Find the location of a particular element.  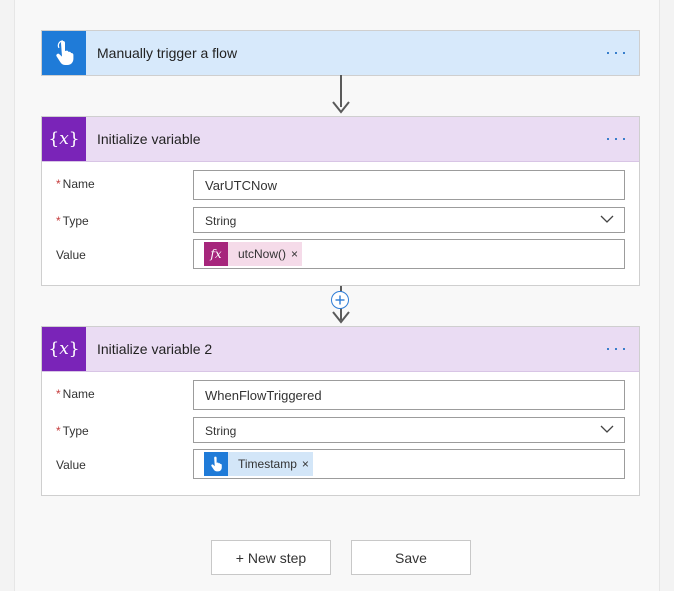

name-field-row: * Name VarUTCNow is located at coordinates (340, 186).